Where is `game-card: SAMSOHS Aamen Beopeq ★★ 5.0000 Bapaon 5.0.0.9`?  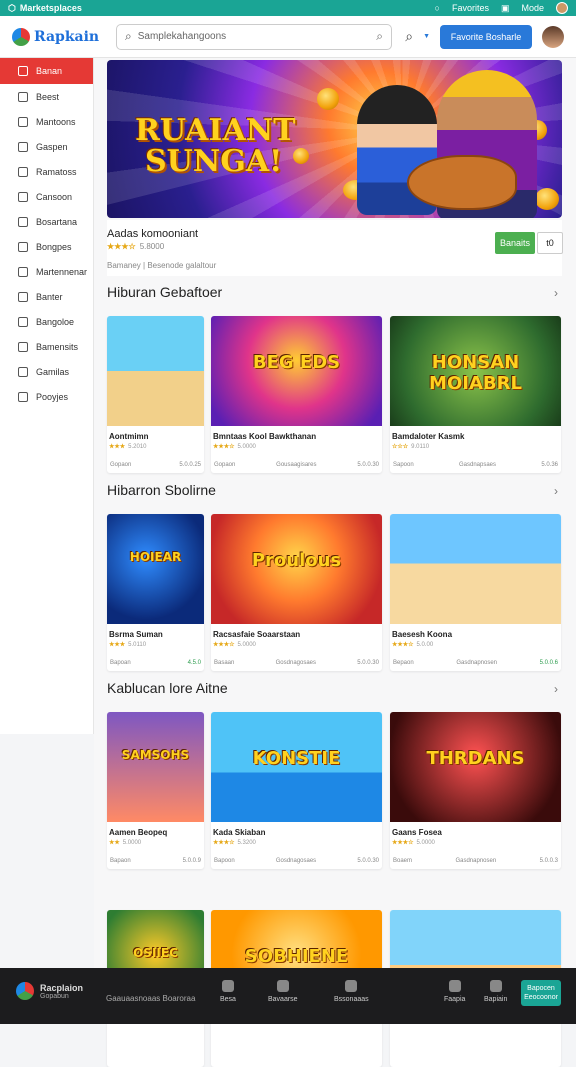 game-card: SAMSOHS Aamen Beopeq ★★ 5.0000 Bapaon 5.0.0.9 is located at coordinates (155, 790).